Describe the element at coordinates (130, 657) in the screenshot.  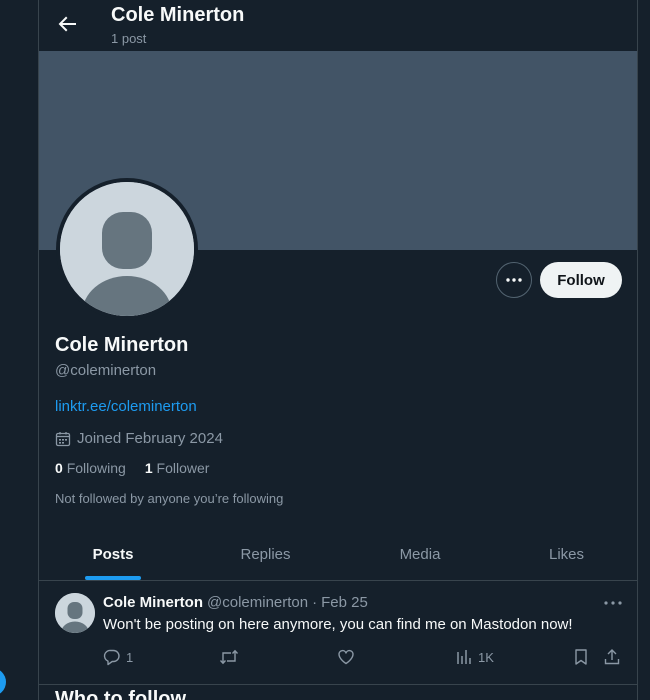
I see `reply-count: 1` at that location.